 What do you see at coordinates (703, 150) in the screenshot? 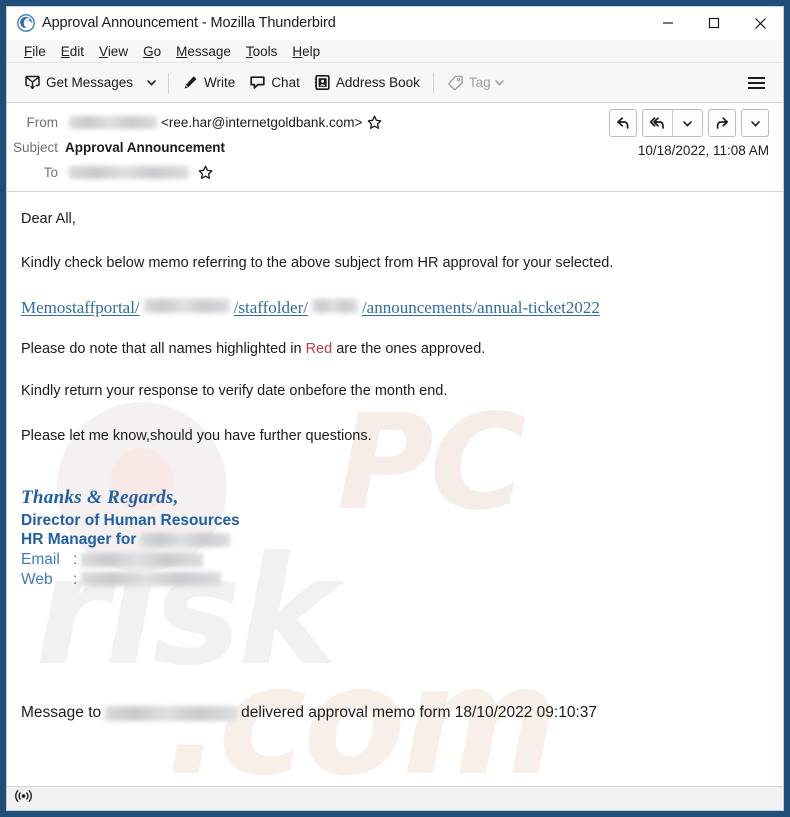
I see `message-date: 10/18/2022, 11:08 AM` at bounding box center [703, 150].